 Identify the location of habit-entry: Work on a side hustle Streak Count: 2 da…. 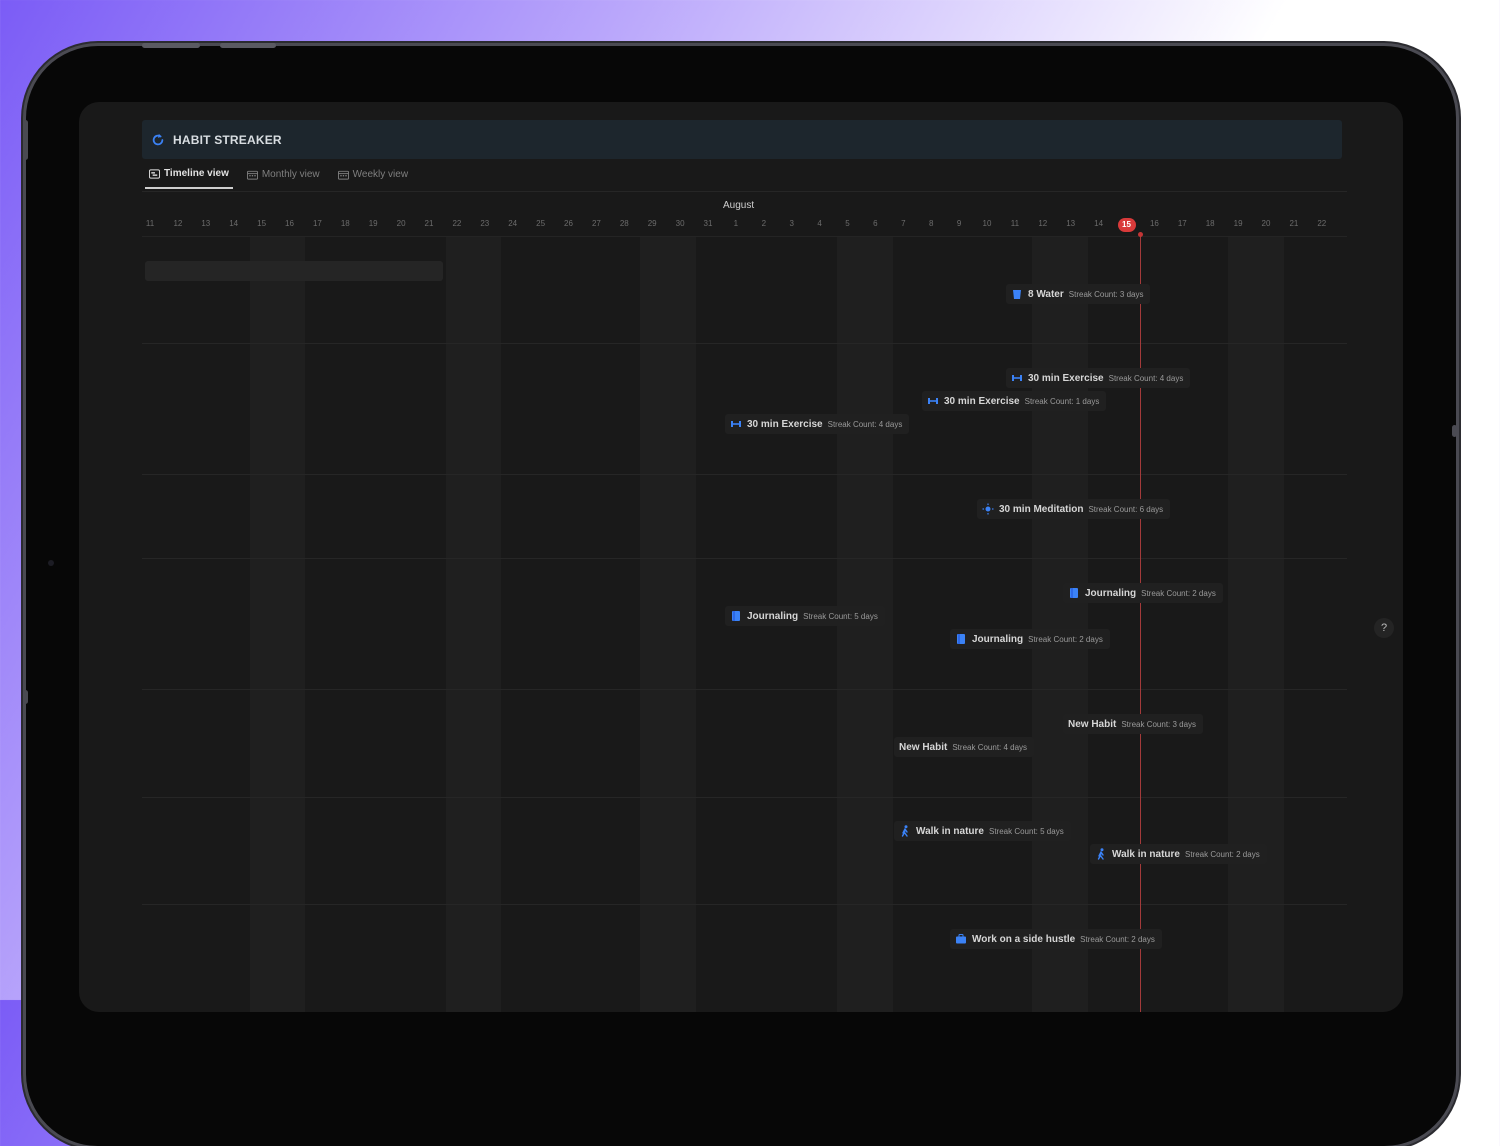
(1056, 939).